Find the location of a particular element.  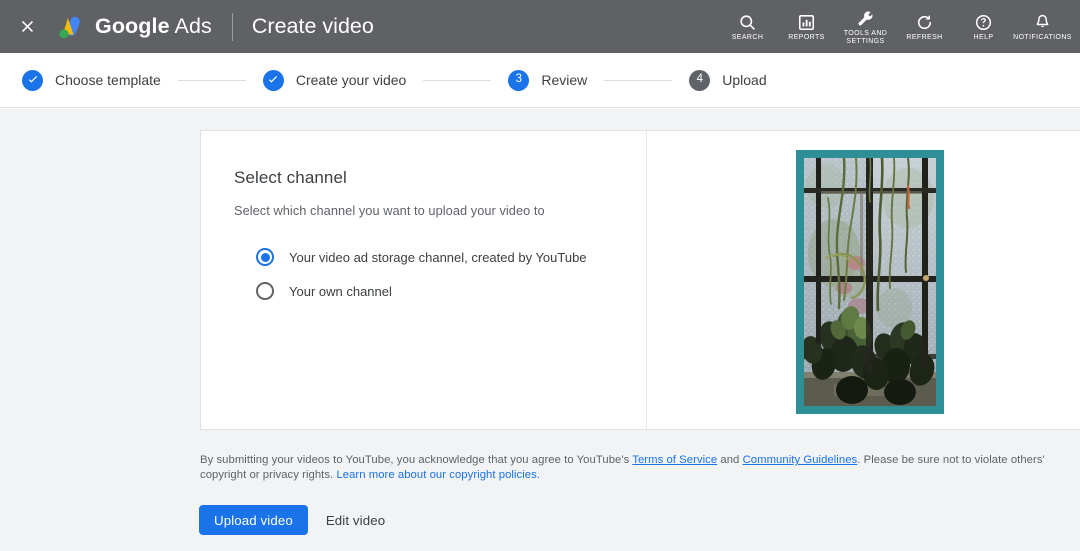

brand-name: Google Ads is located at coordinates (153, 26).